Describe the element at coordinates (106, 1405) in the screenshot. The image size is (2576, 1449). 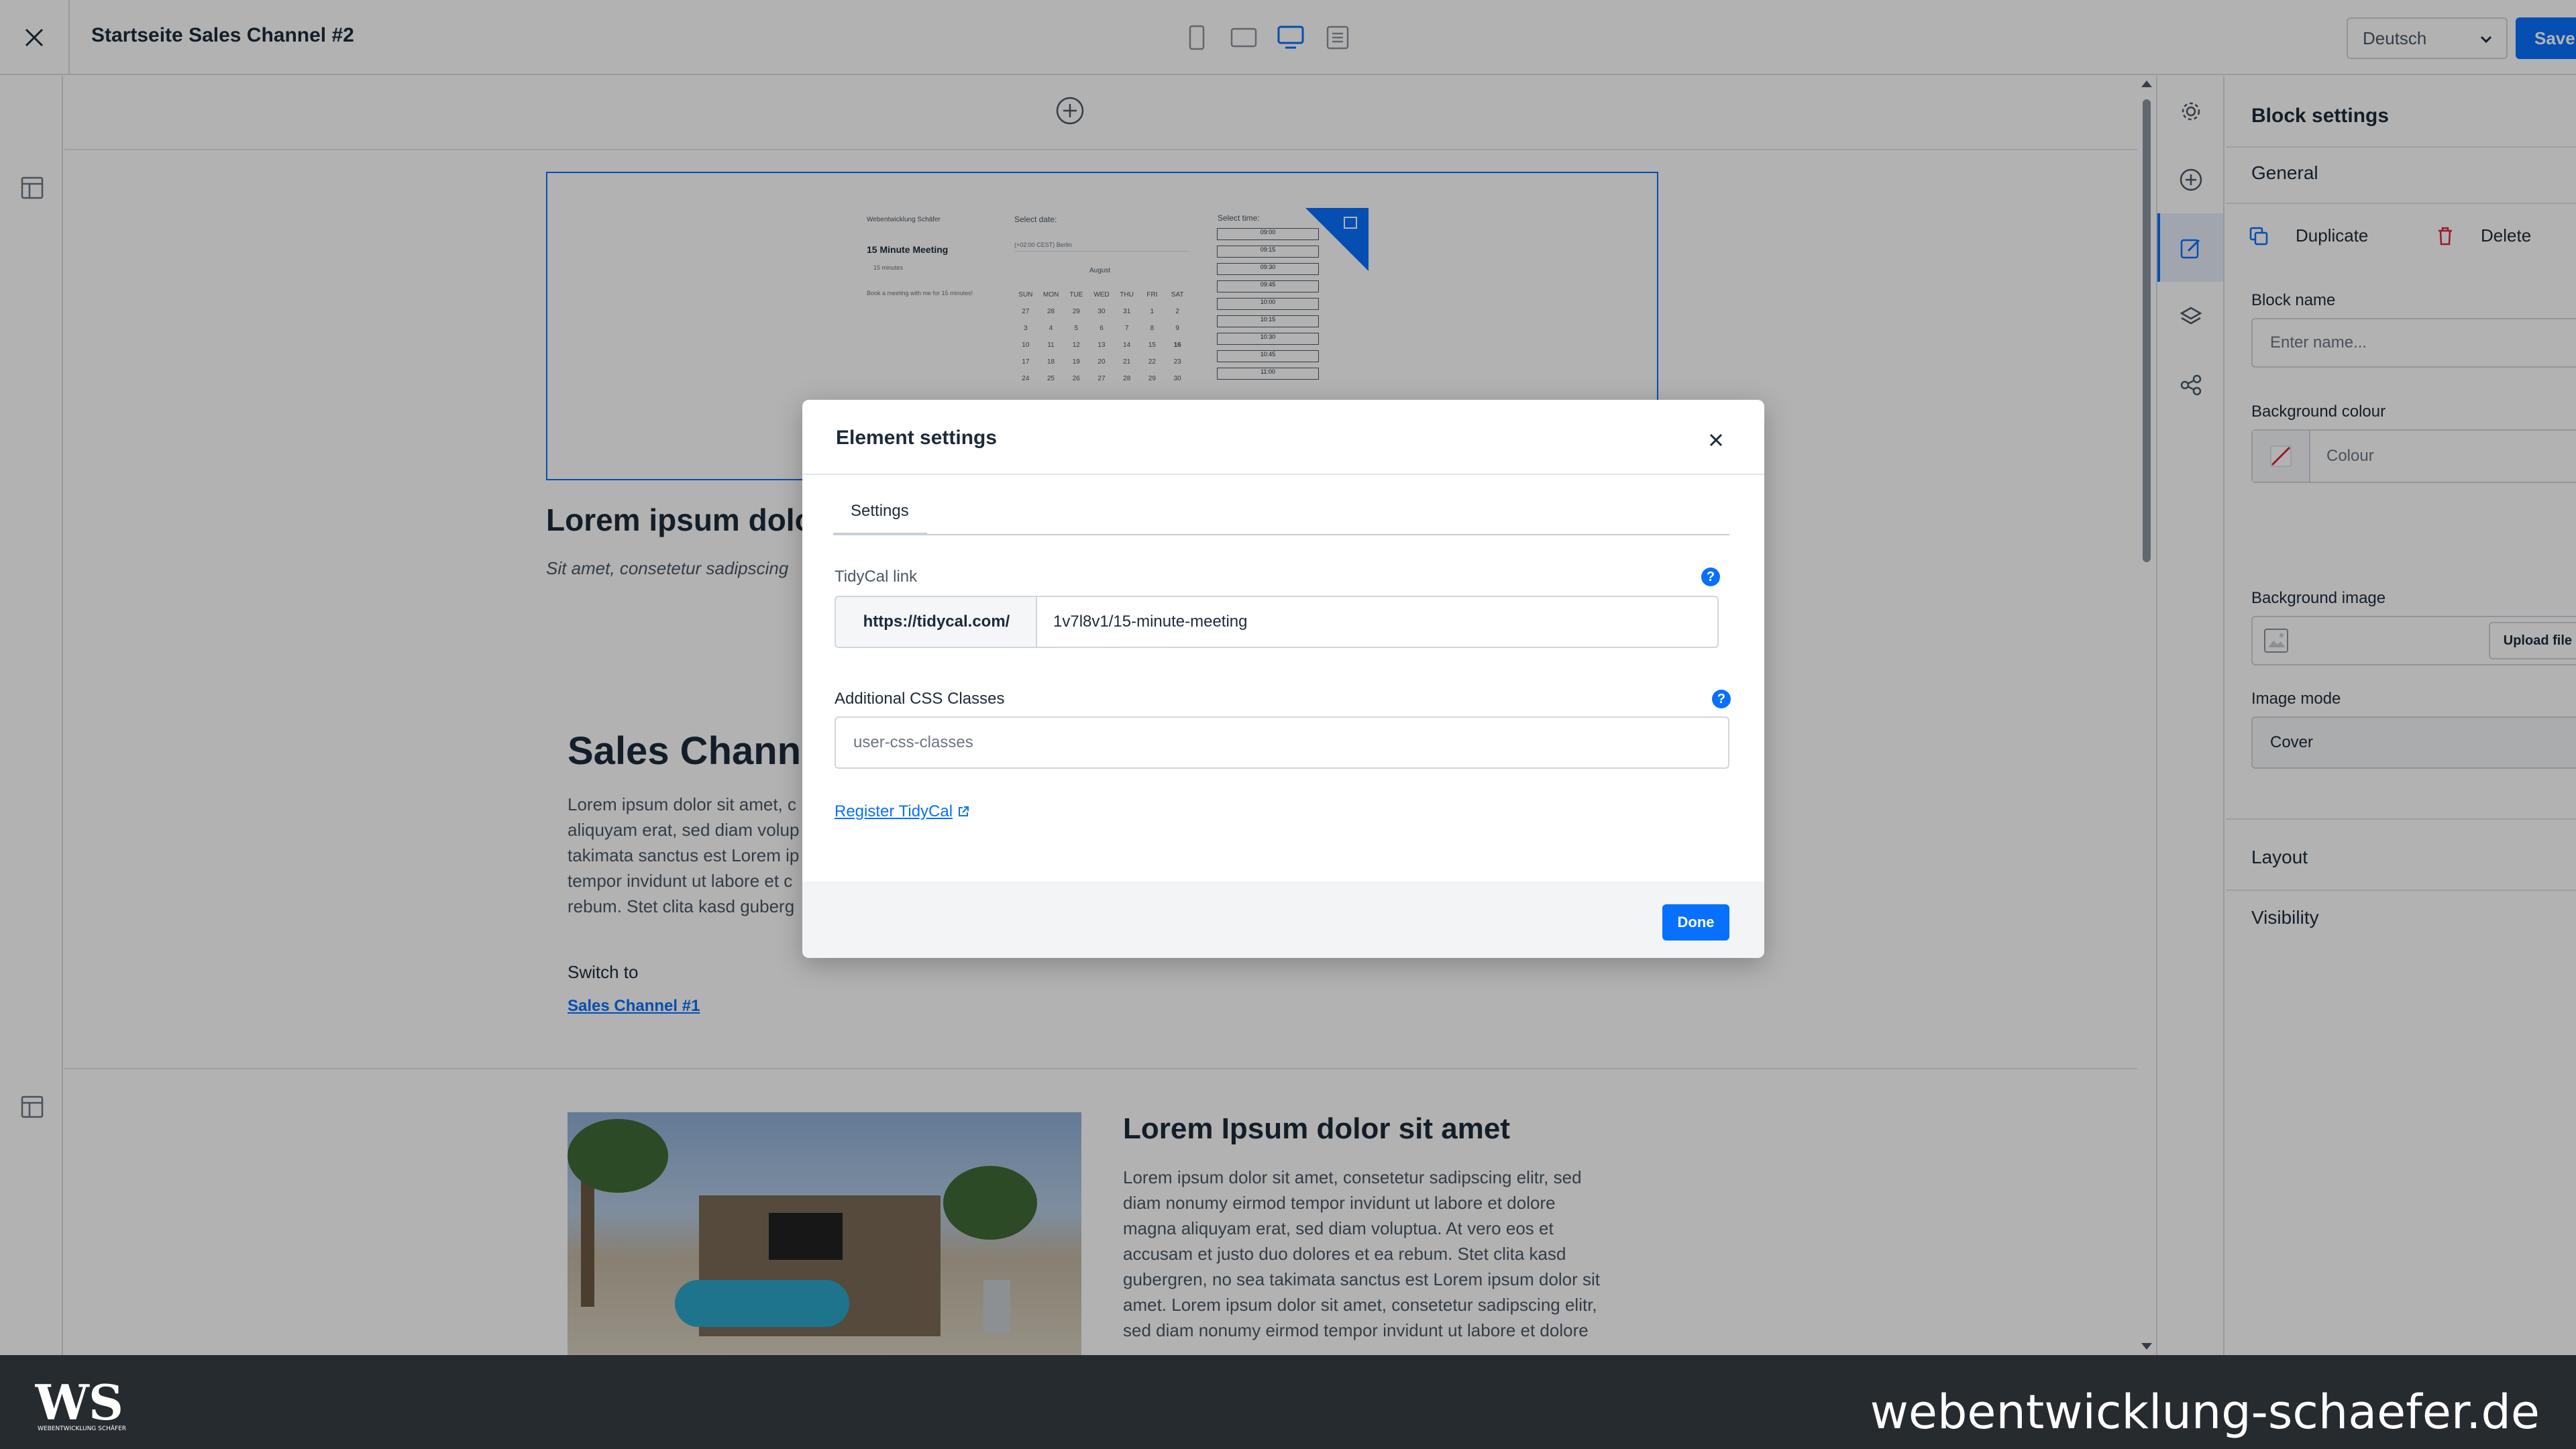
I see `svg-text: S` at that location.